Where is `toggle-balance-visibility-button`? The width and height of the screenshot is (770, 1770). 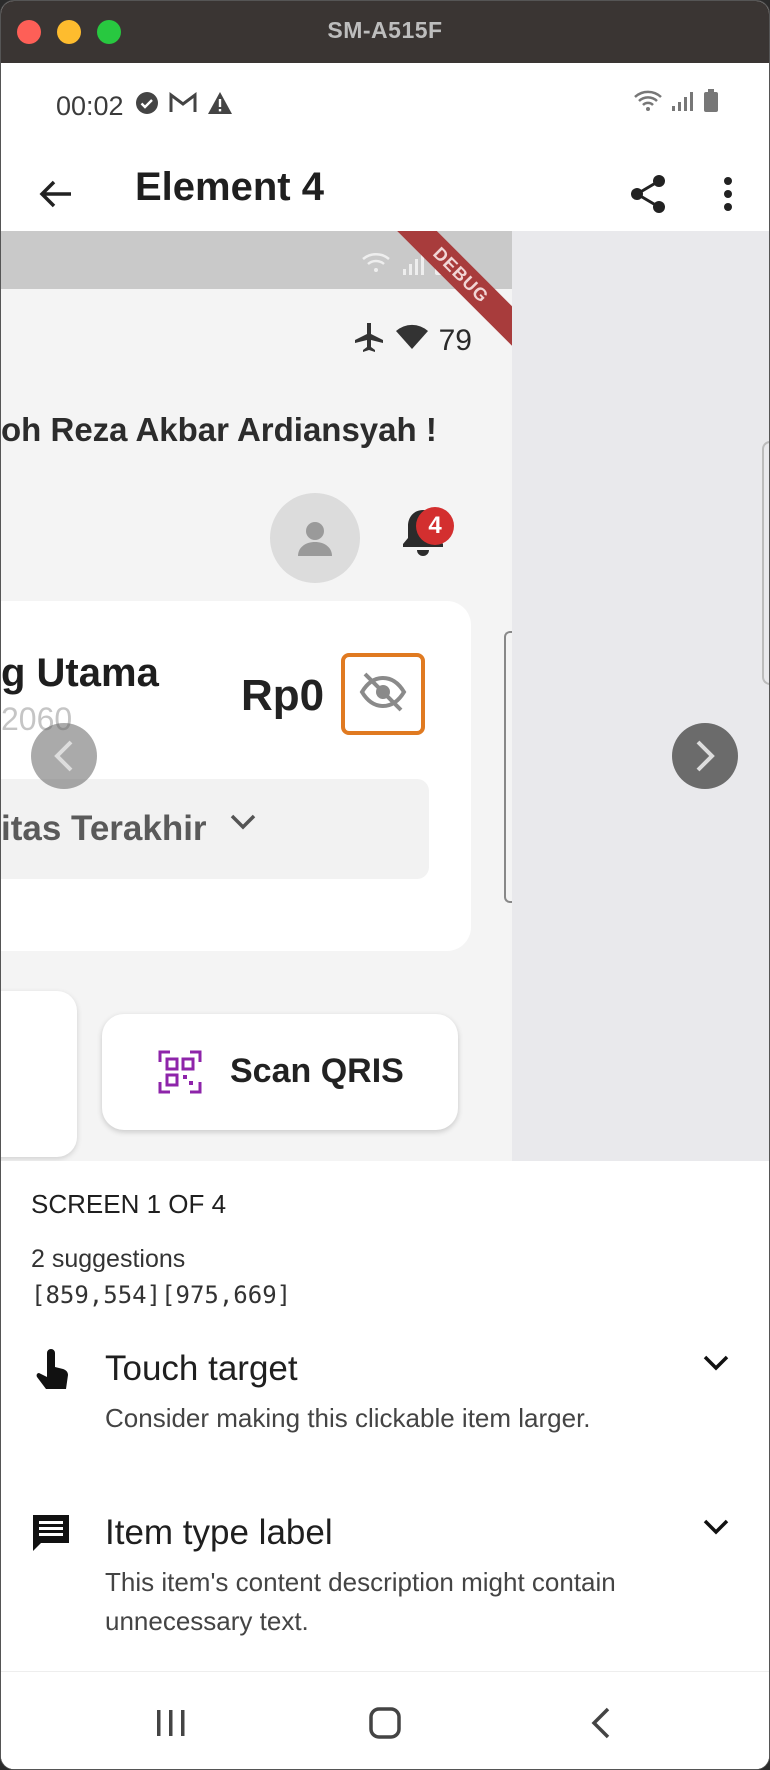 toggle-balance-visibility-button is located at coordinates (383, 694).